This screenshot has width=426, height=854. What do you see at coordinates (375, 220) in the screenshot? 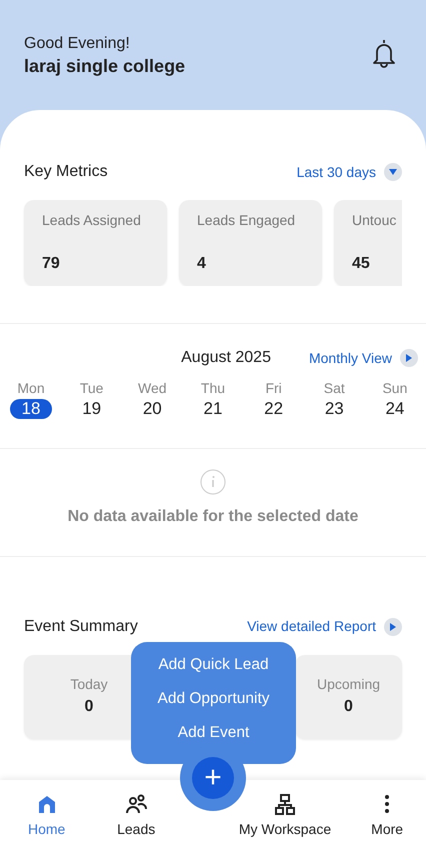
I see `metric-label: Untouc` at bounding box center [375, 220].